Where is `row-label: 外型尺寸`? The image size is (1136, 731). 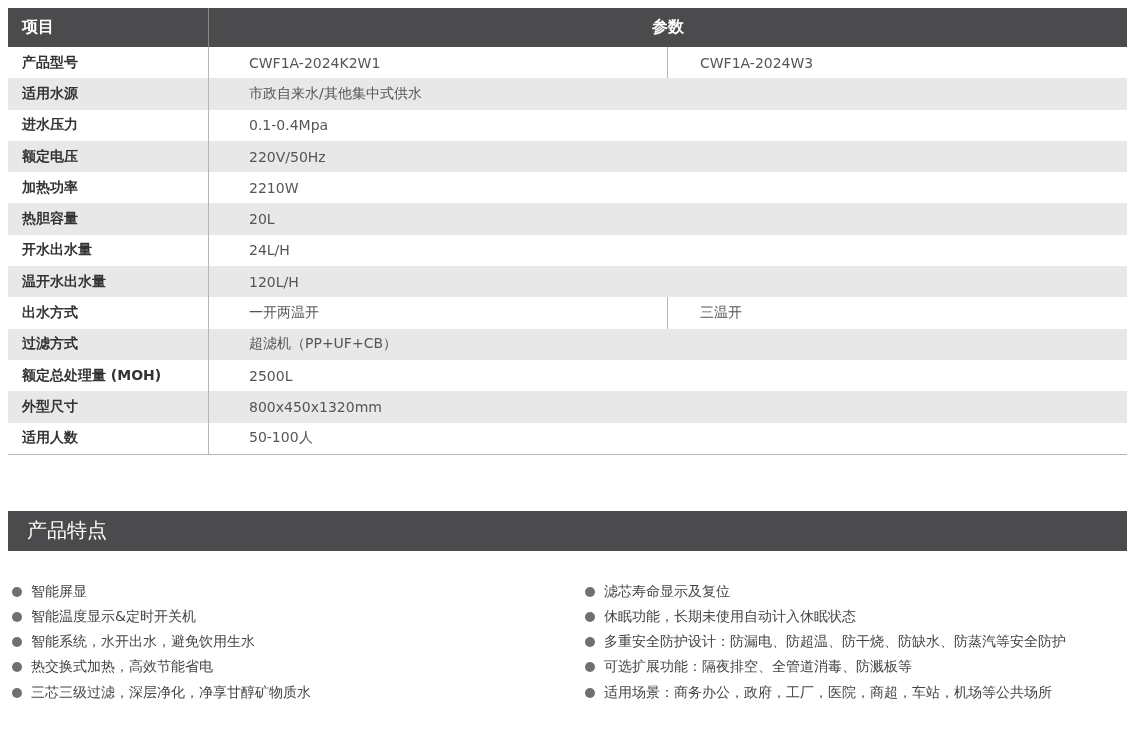
row-label: 外型尺寸 is located at coordinates (108, 407).